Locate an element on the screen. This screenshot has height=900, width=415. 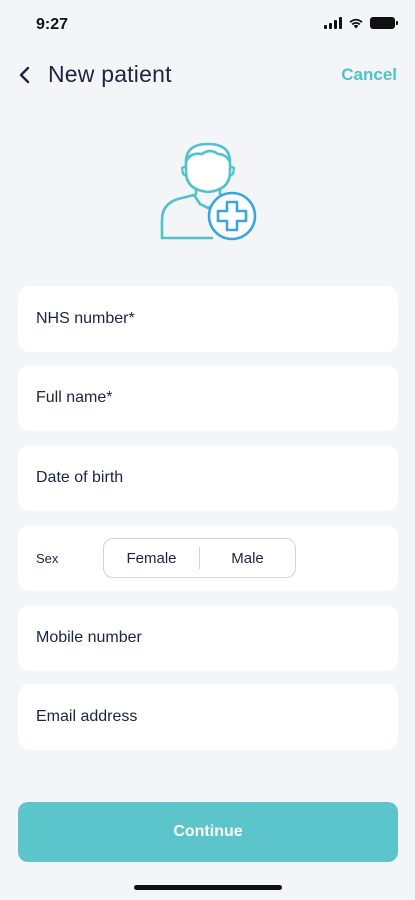
add-user-icon is located at coordinates (208, 191).